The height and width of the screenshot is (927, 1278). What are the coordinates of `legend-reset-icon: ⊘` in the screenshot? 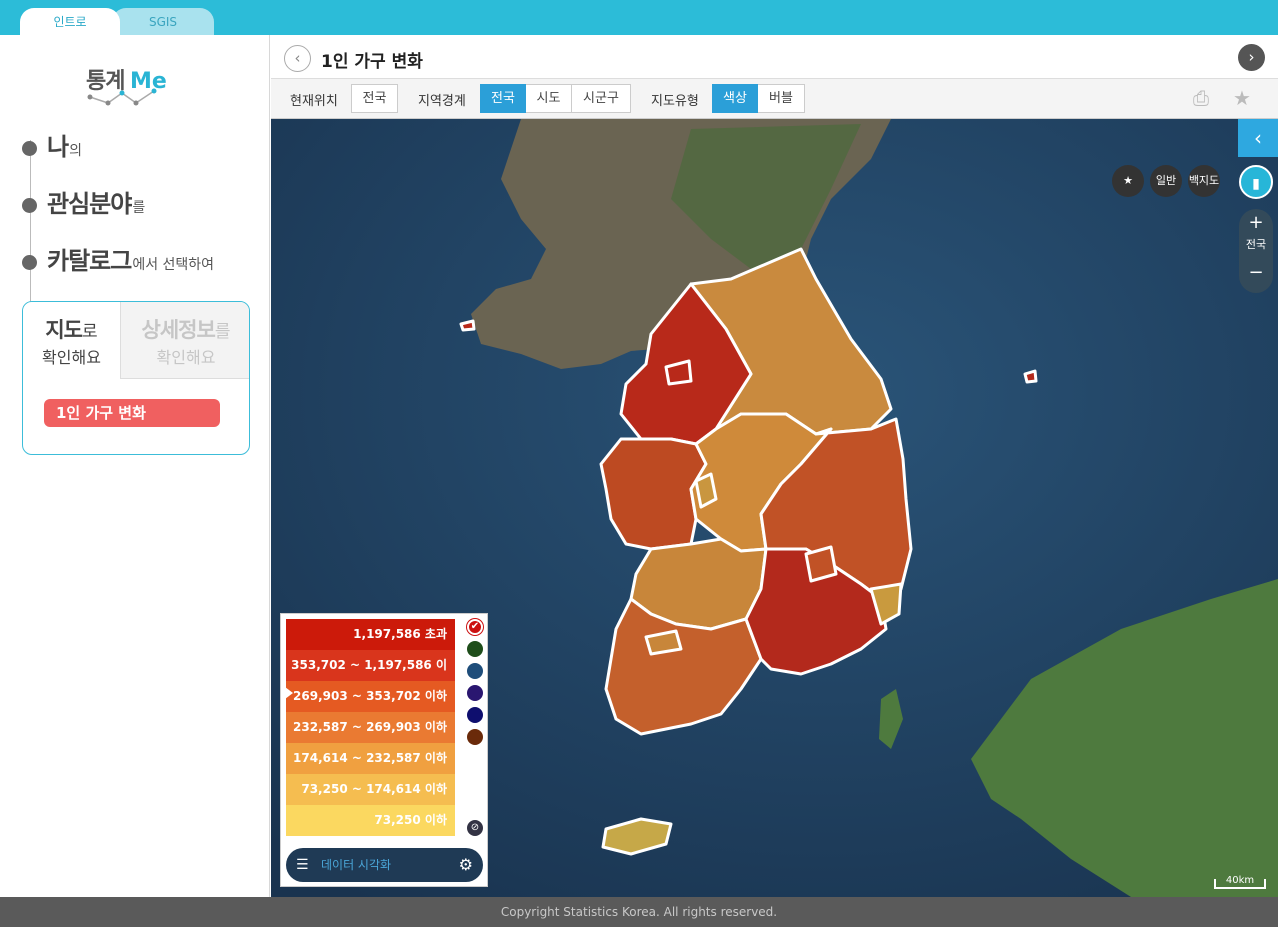 It's located at (475, 828).